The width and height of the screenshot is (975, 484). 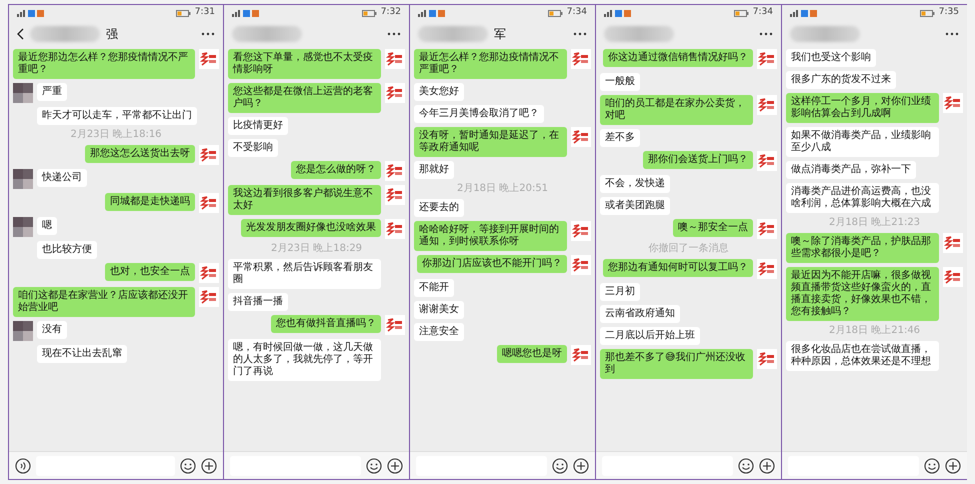 What do you see at coordinates (304, 64) in the screenshot?
I see `message-bubble: 看您这下单量，感觉也不太受疫情影响呀` at bounding box center [304, 64].